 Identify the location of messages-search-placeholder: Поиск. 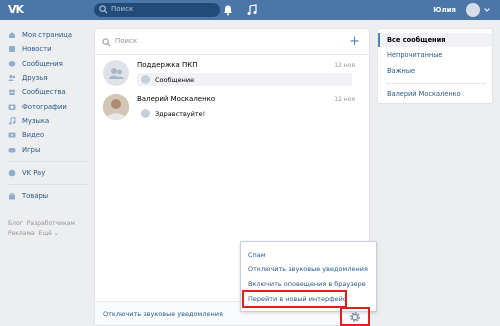
(126, 41).